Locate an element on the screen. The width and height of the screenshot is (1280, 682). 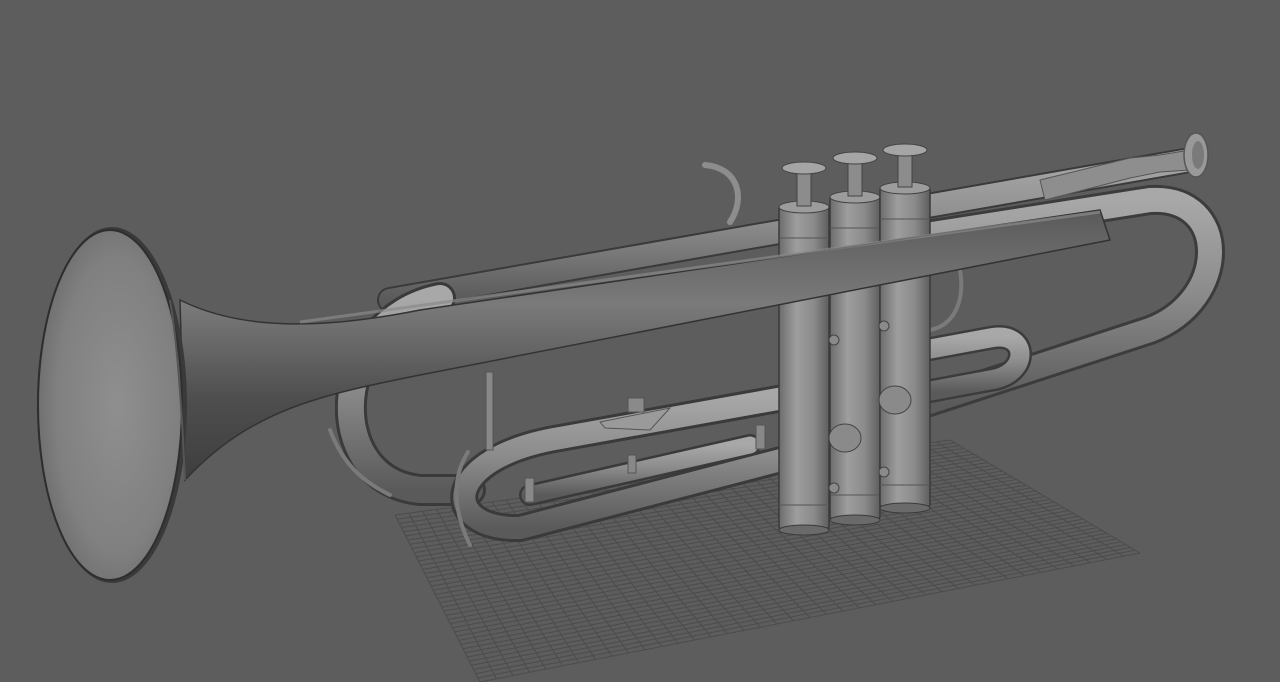
third-valve-slide is located at coordinates (972, 364).